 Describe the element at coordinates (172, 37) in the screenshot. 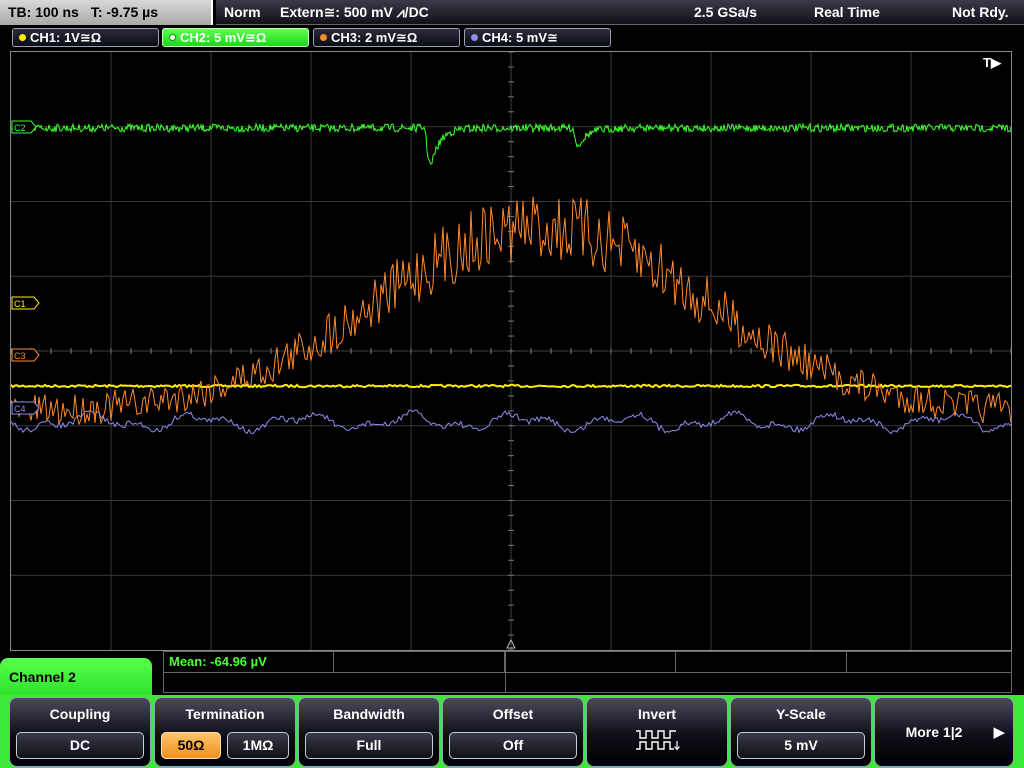

I see `channel-2-dot-icon` at that location.